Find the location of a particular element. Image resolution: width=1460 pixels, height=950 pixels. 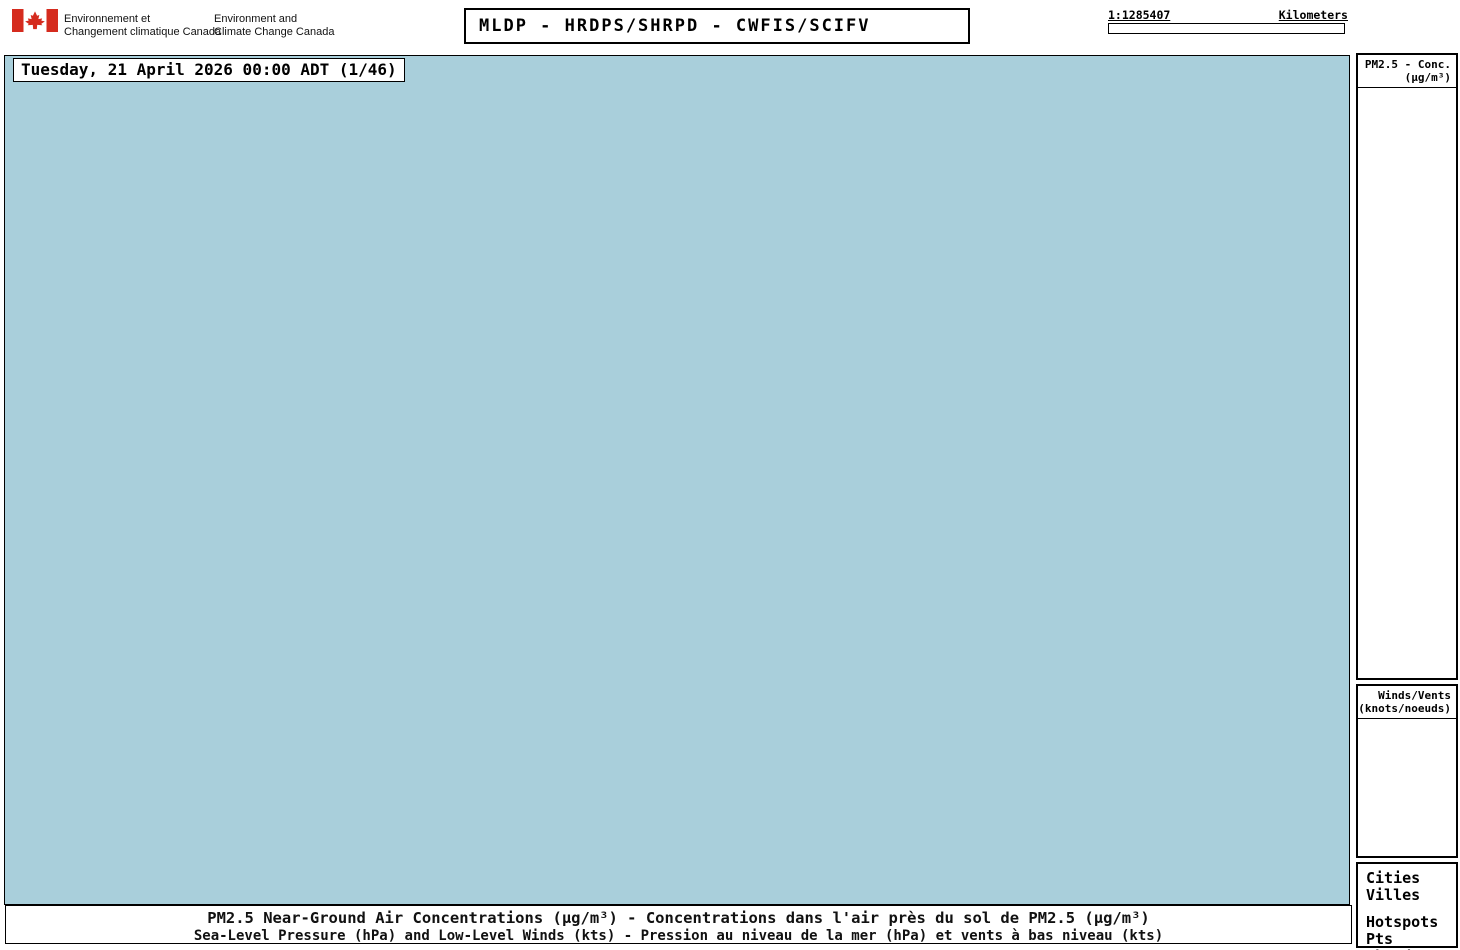

pm25-legend: PM2.5 - Conc. (µg/m³) is located at coordinates (1407, 366).